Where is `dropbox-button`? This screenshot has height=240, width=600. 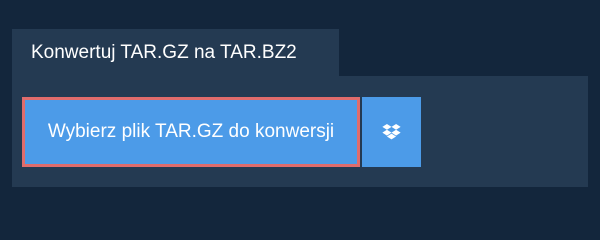
dropbox-button is located at coordinates (391, 132).